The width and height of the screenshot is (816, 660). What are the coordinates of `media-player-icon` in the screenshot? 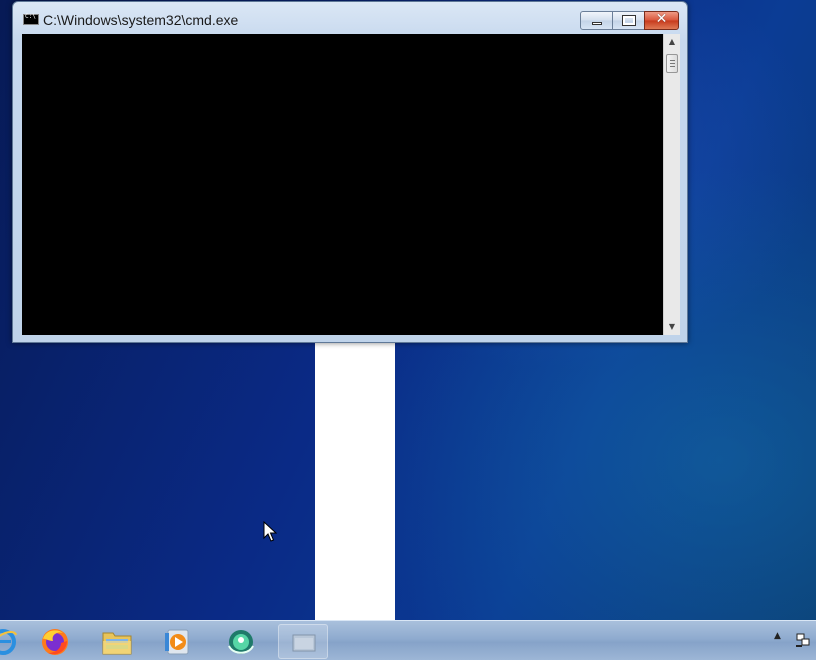 It's located at (177, 642).